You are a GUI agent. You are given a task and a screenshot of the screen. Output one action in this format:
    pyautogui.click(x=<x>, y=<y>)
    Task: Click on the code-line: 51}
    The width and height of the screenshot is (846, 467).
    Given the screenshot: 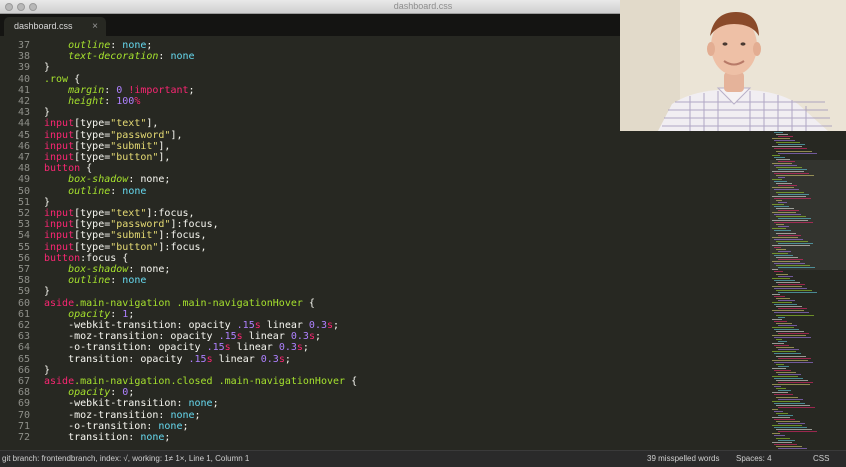 What is the action you would take?
    pyautogui.click(x=385, y=202)
    